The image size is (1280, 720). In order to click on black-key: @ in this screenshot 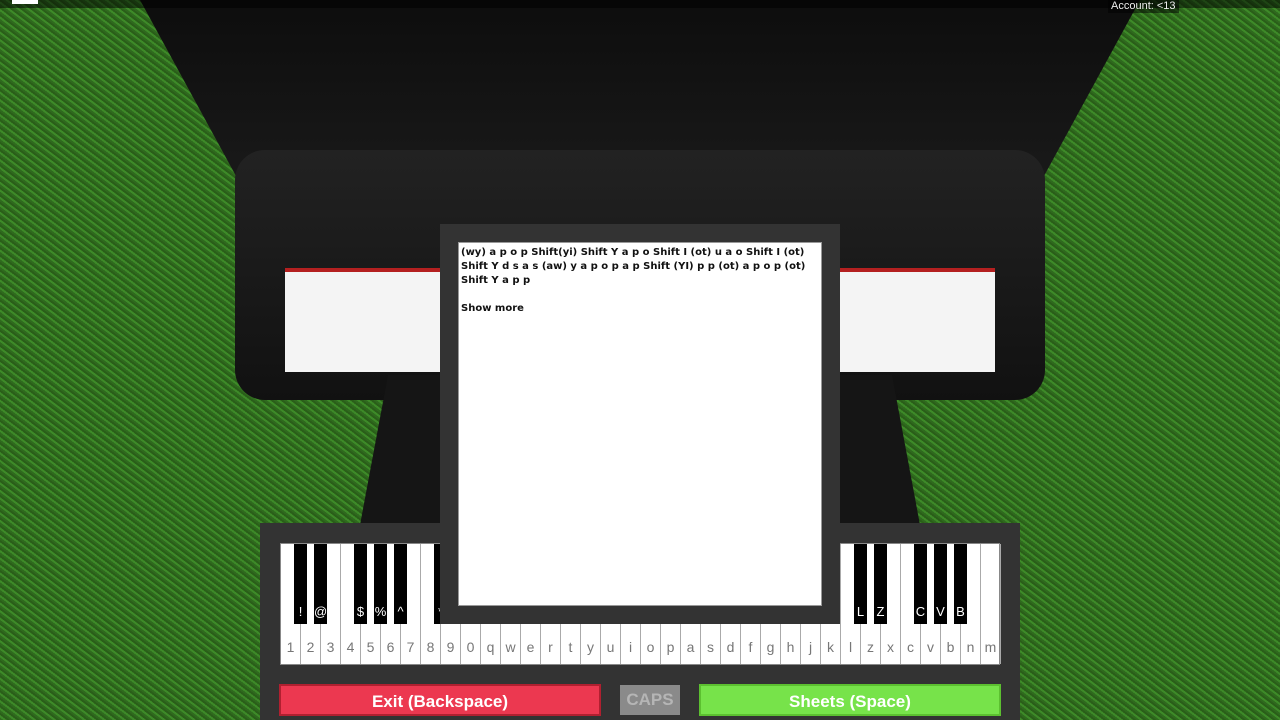, I will do `click(320, 584)`.